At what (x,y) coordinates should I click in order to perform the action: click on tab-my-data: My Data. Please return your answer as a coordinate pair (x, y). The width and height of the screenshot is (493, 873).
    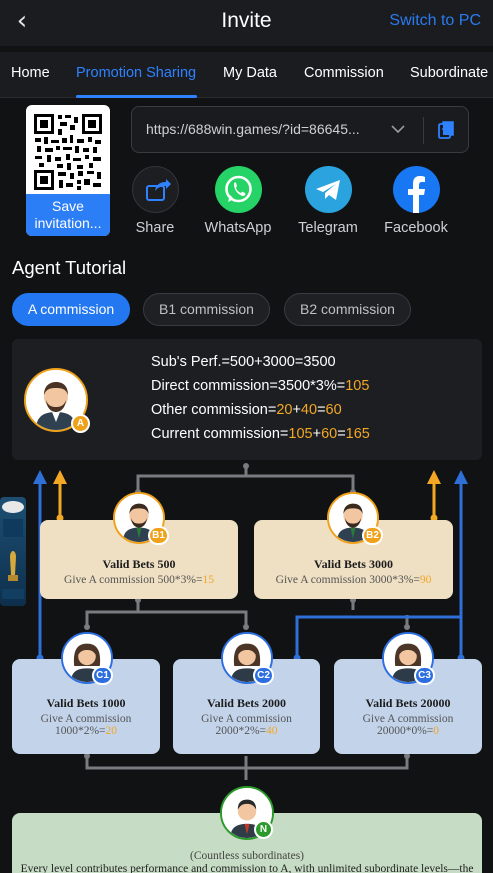
    Looking at the image, I should click on (250, 73).